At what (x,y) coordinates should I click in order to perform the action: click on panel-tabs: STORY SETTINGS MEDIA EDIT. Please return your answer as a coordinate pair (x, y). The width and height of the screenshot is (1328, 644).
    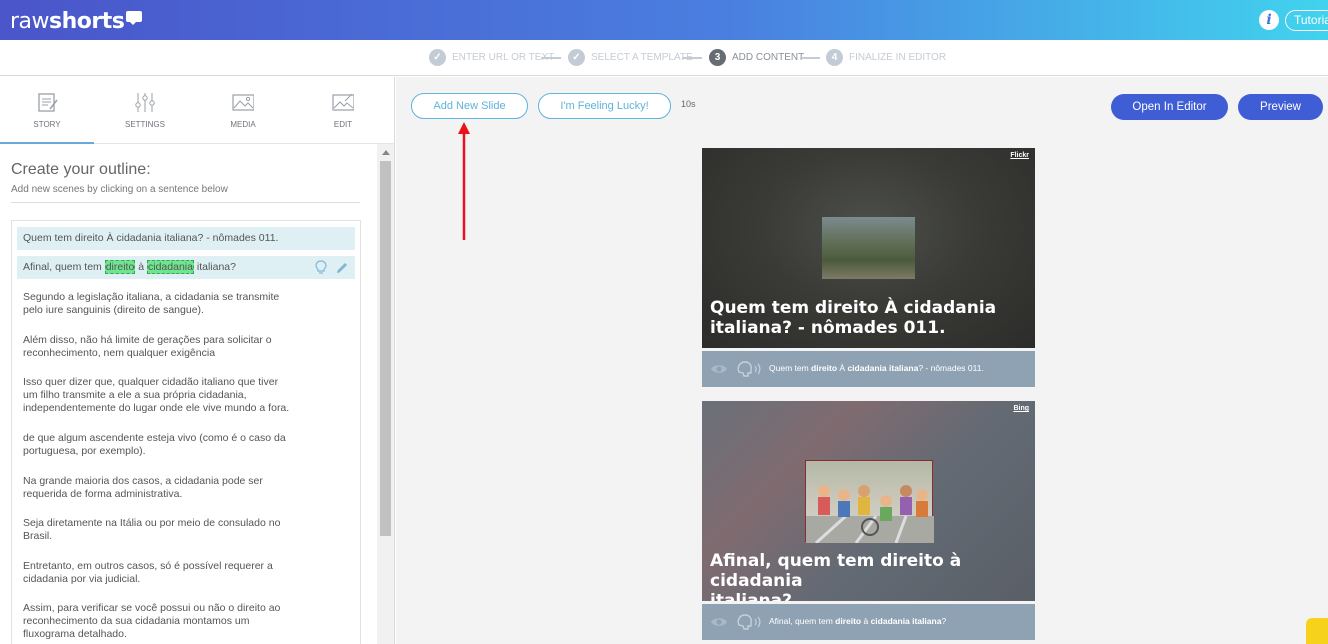
    Looking at the image, I should click on (197, 110).